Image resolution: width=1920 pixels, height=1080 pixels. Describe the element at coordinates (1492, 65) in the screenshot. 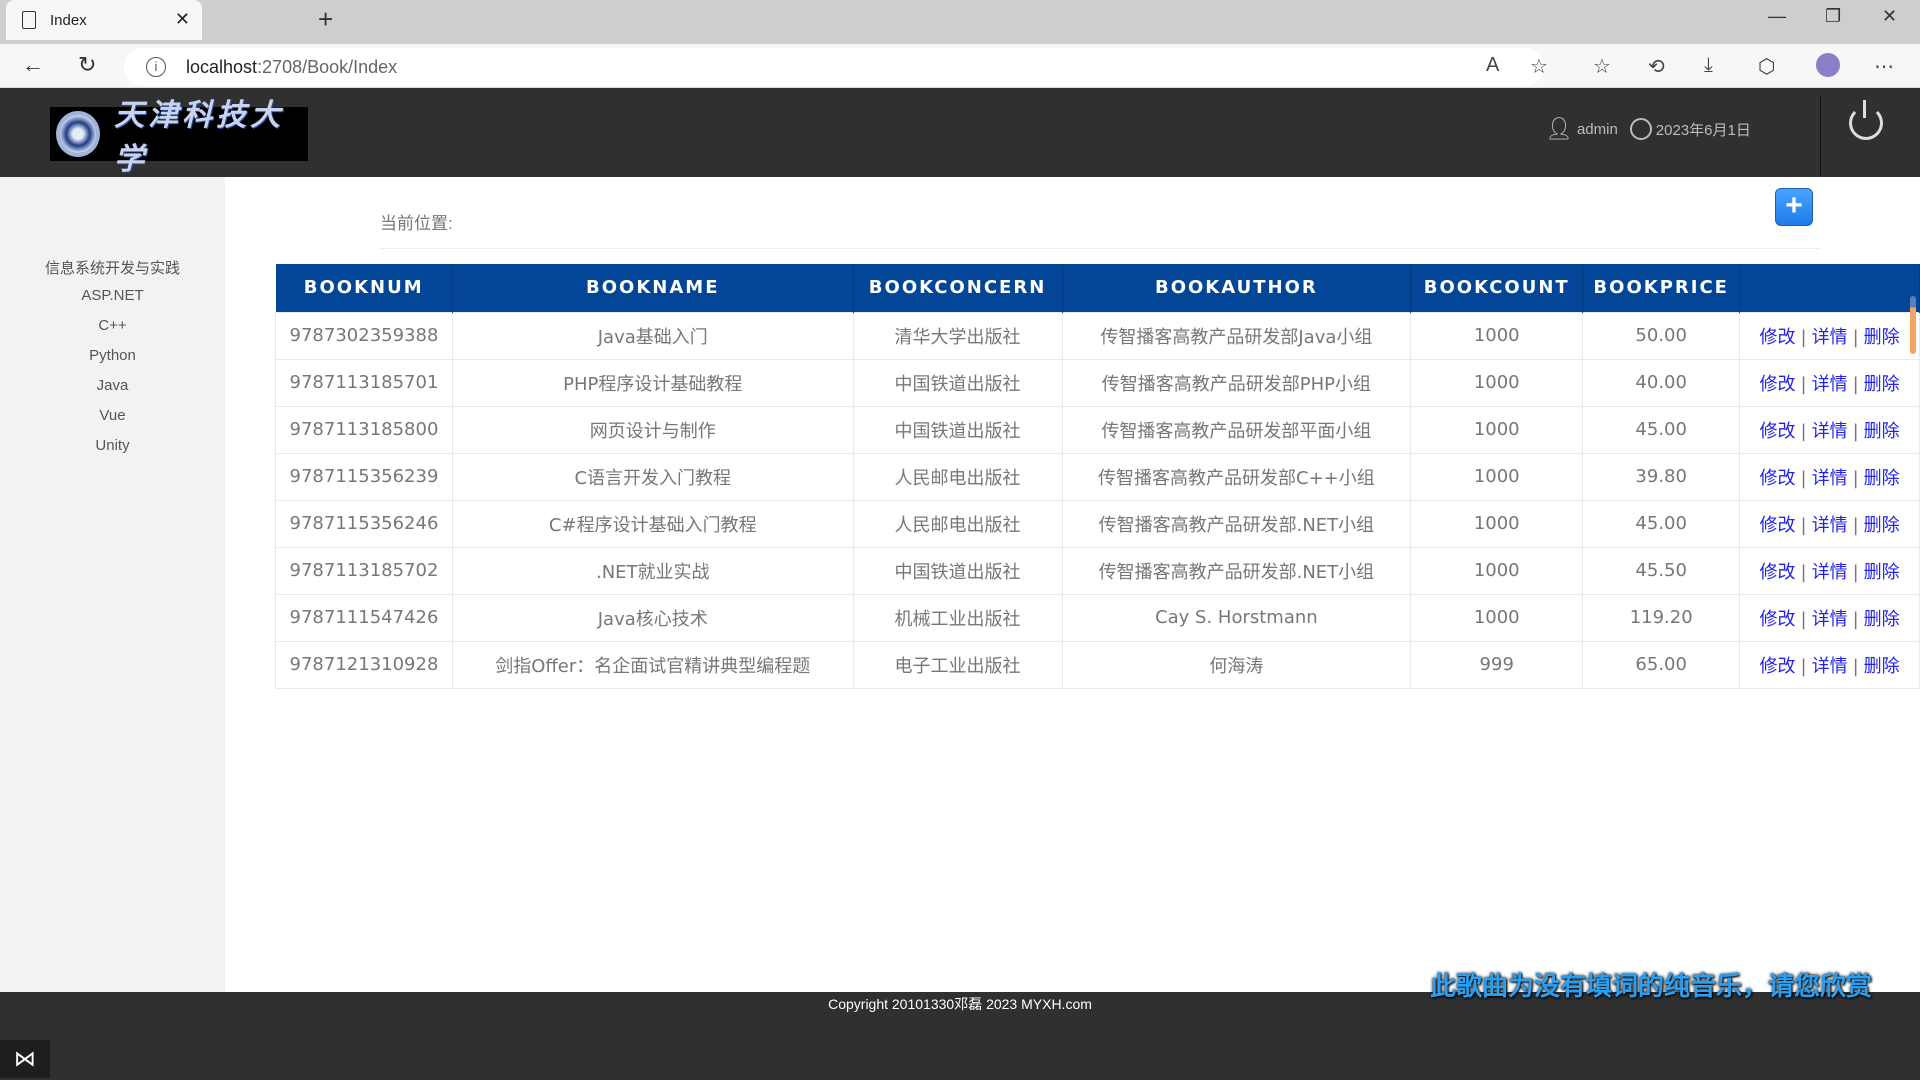

I see `read-aloud-icon: A` at that location.